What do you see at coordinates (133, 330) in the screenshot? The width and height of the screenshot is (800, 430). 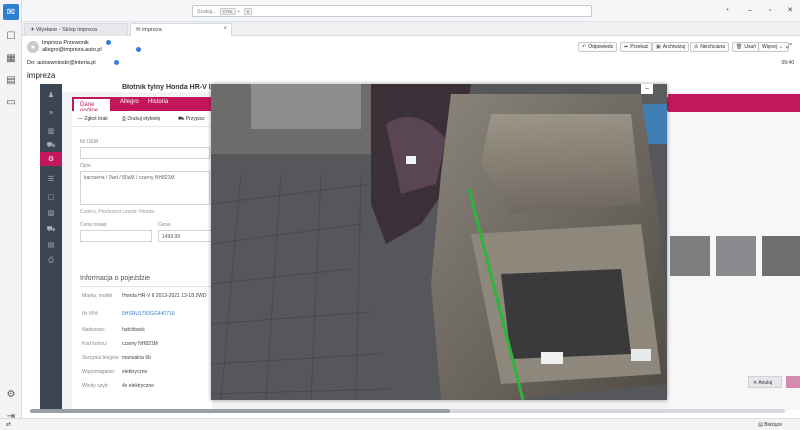 I see `vehicle-value: hatchback` at bounding box center [133, 330].